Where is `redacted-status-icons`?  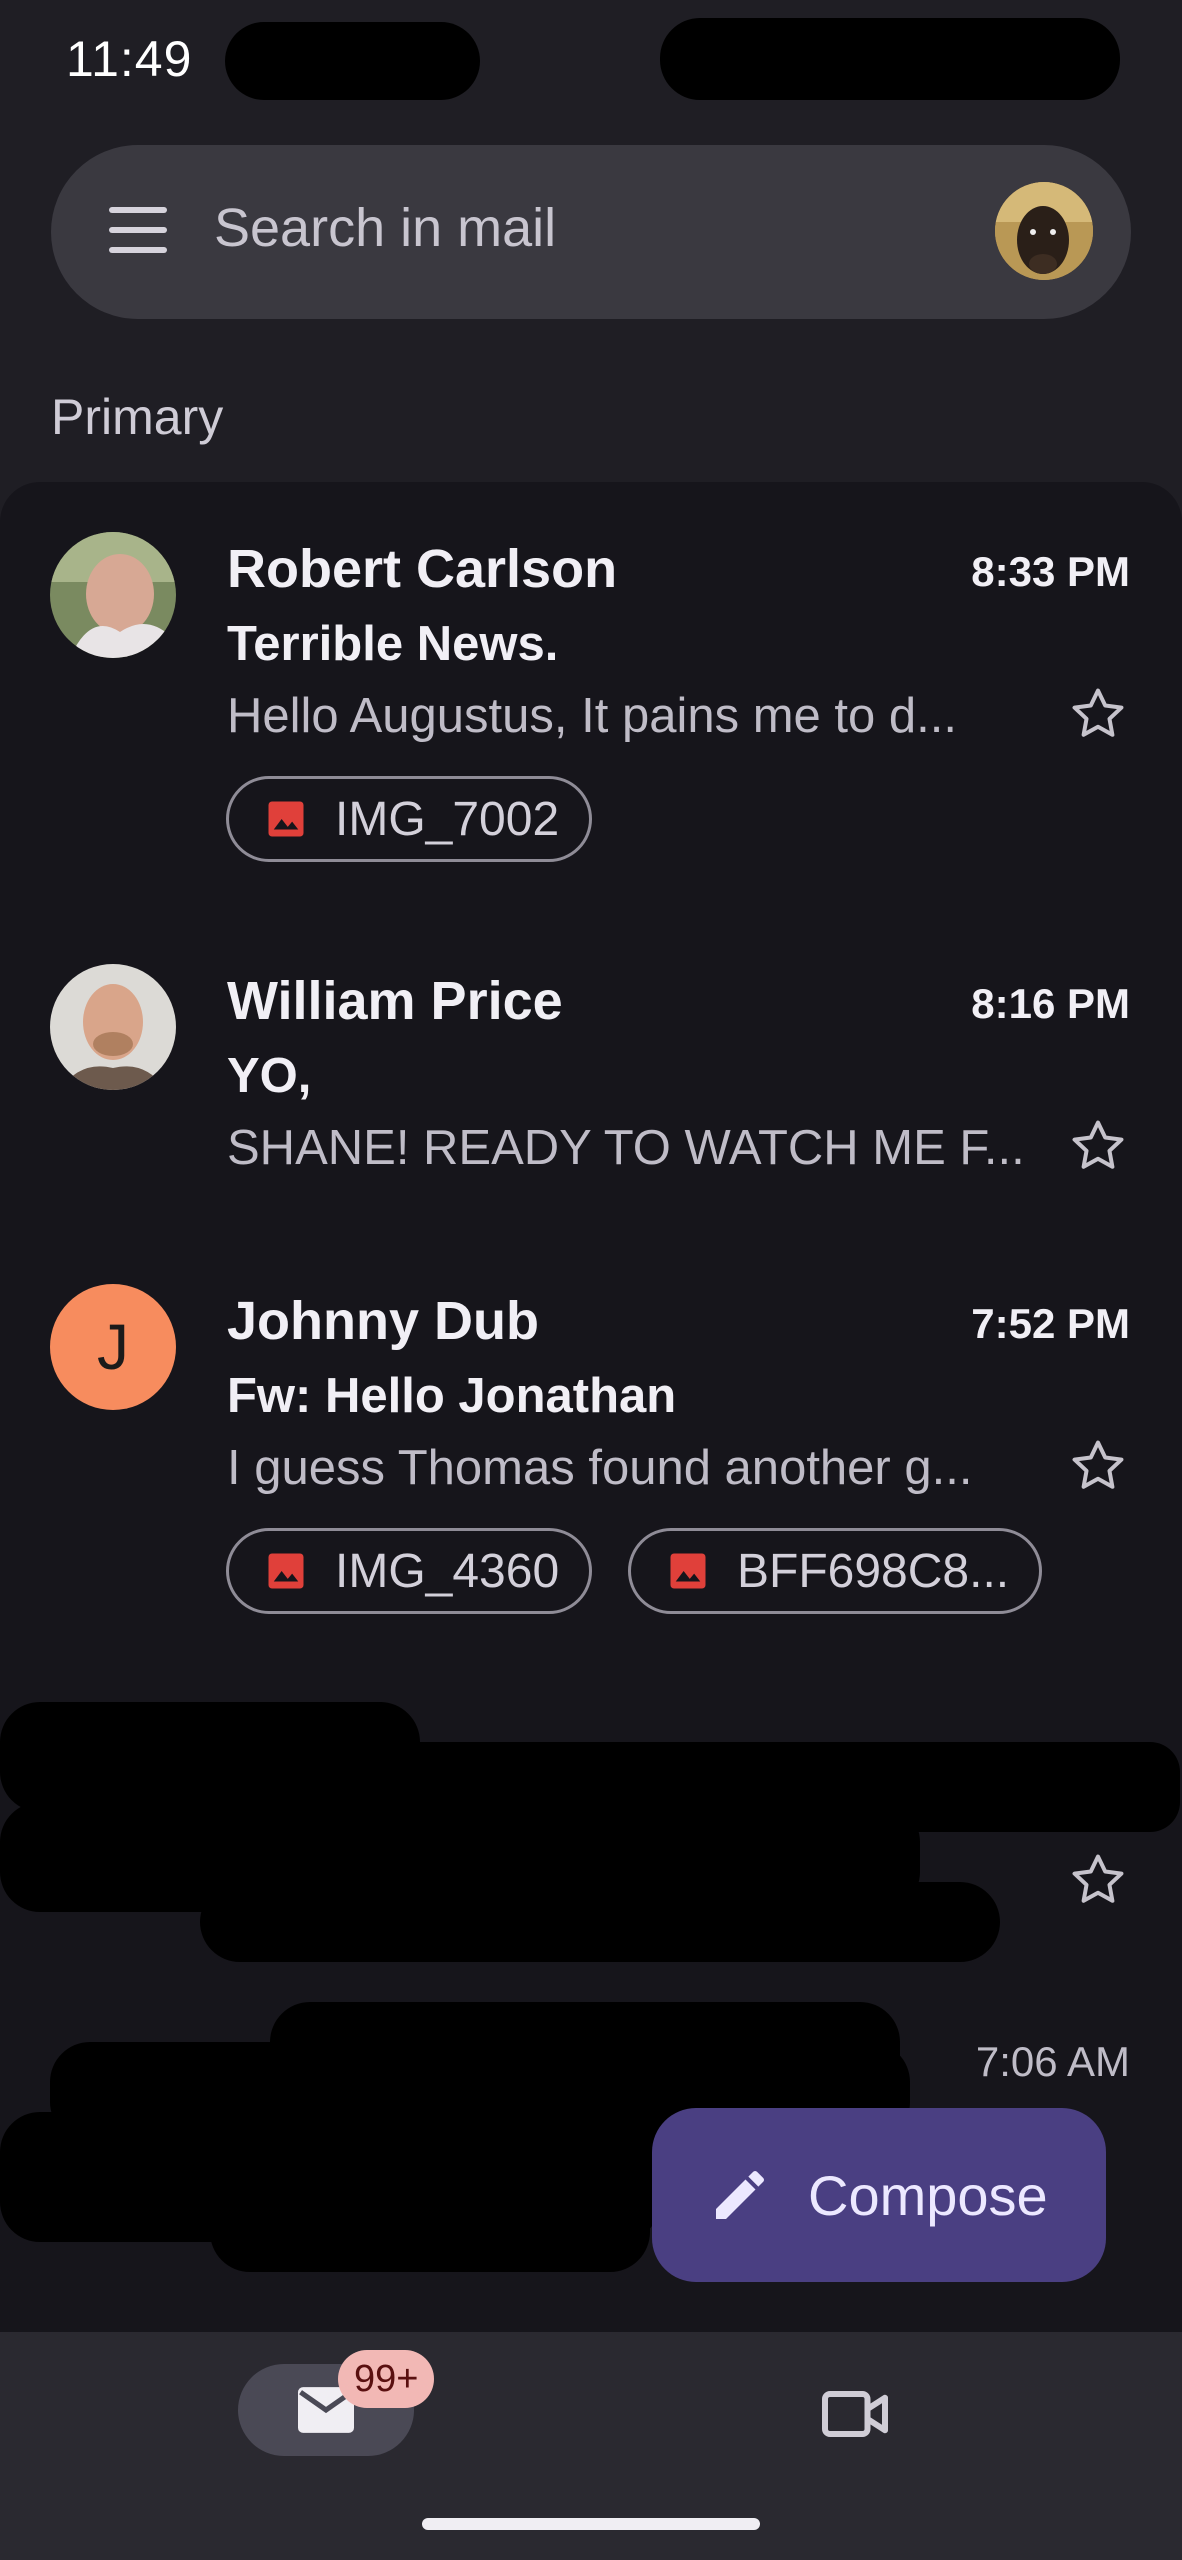 redacted-status-icons is located at coordinates (890, 59).